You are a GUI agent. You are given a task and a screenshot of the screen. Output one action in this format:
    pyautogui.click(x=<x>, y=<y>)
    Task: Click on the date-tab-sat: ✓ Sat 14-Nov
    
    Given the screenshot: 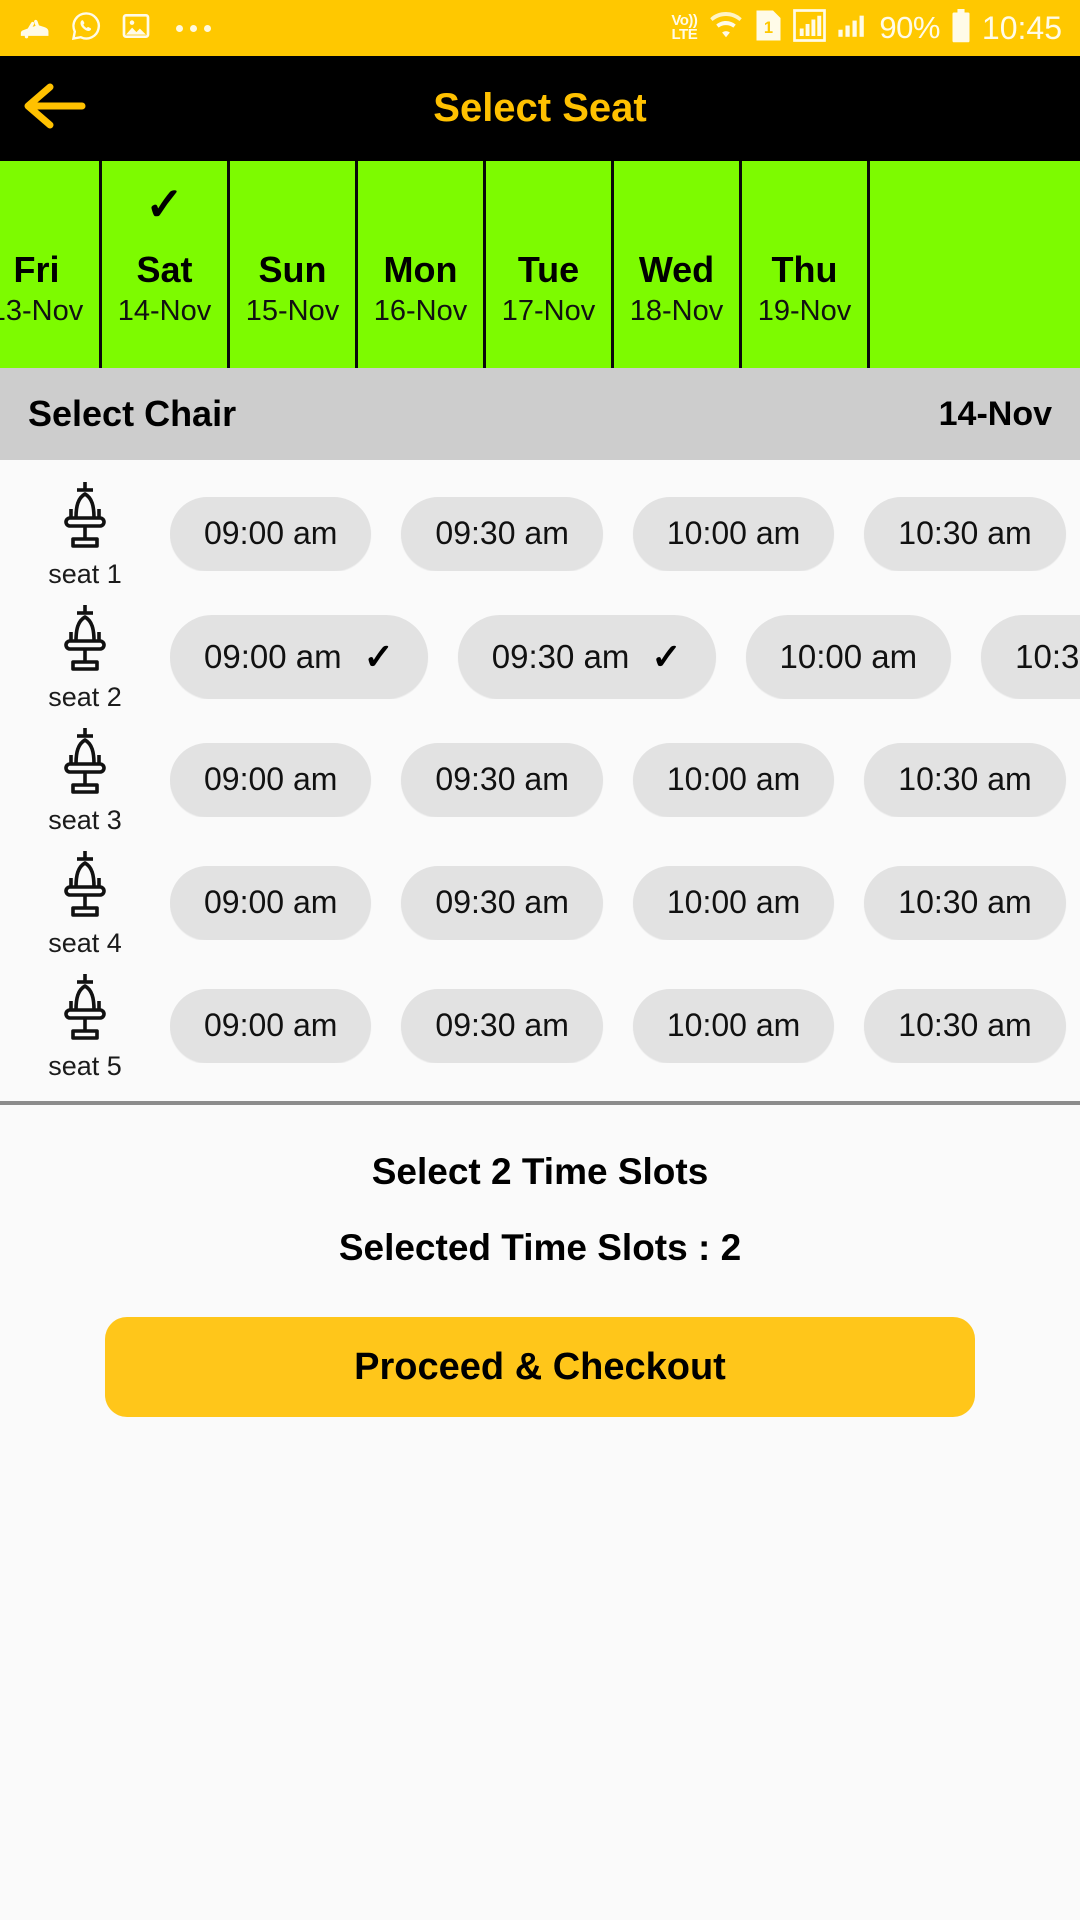 What is the action you would take?
    pyautogui.click(x=166, y=264)
    